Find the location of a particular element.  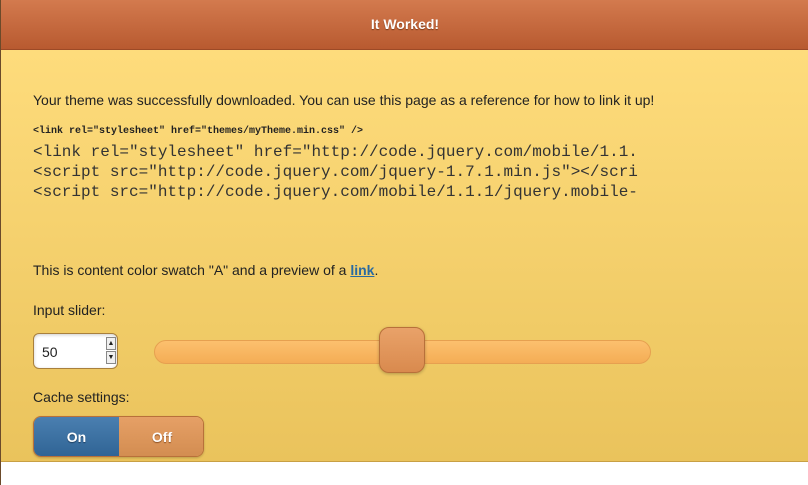

header-bar: It Worked! is located at coordinates (404, 25).